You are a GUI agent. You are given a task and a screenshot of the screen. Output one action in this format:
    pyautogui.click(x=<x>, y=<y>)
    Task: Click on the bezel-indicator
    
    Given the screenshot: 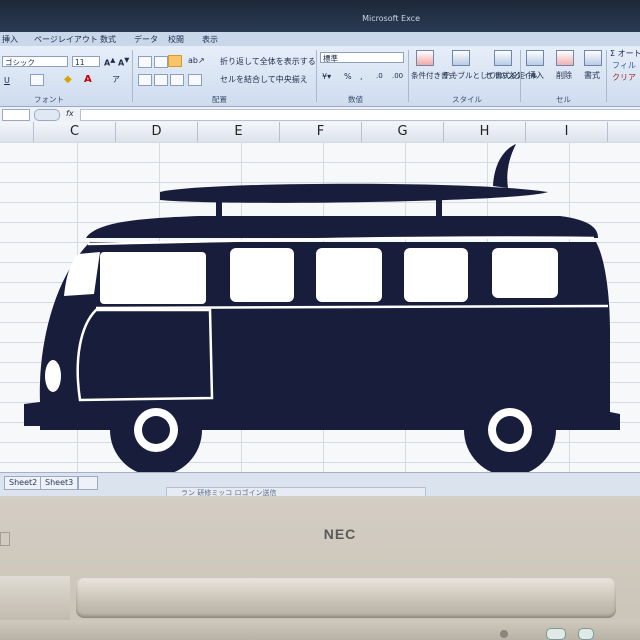 What is the action you would take?
    pyautogui.click(x=5, y=539)
    